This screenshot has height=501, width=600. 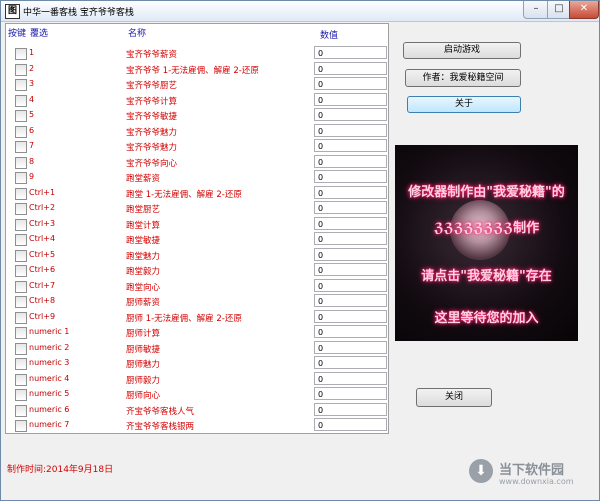 What do you see at coordinates (49, 347) in the screenshot?
I see `hotkey-label: numeric 2` at bounding box center [49, 347].